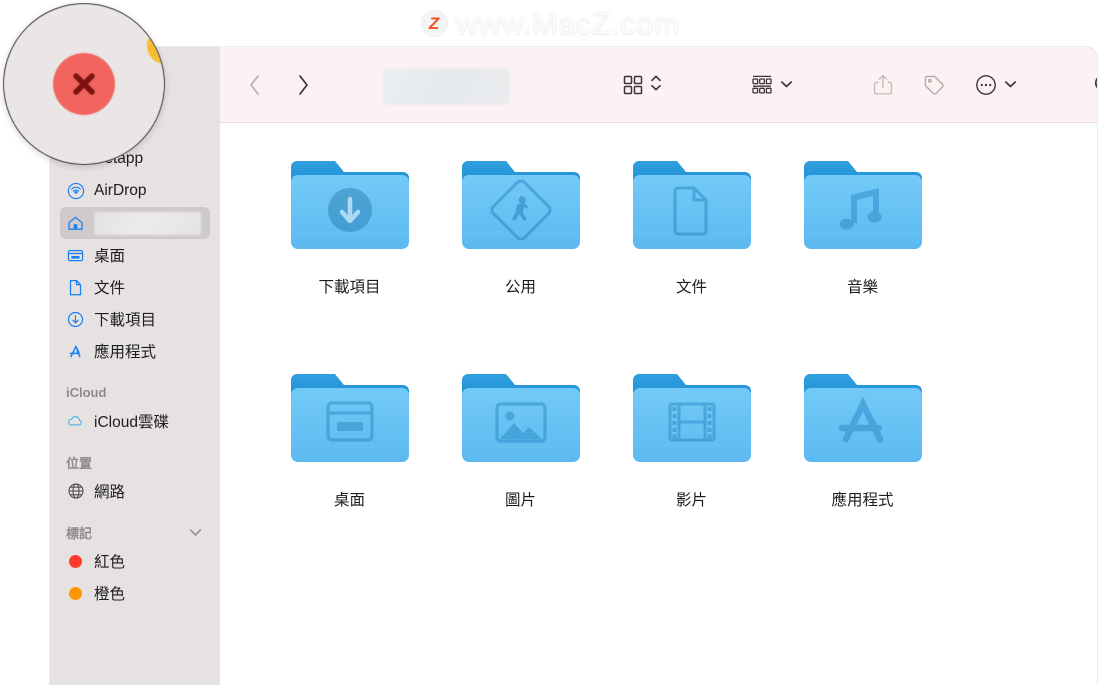 The width and height of the screenshot is (1102, 685). I want to click on sidebar-item-airdrop: AirDrop, so click(135, 191).